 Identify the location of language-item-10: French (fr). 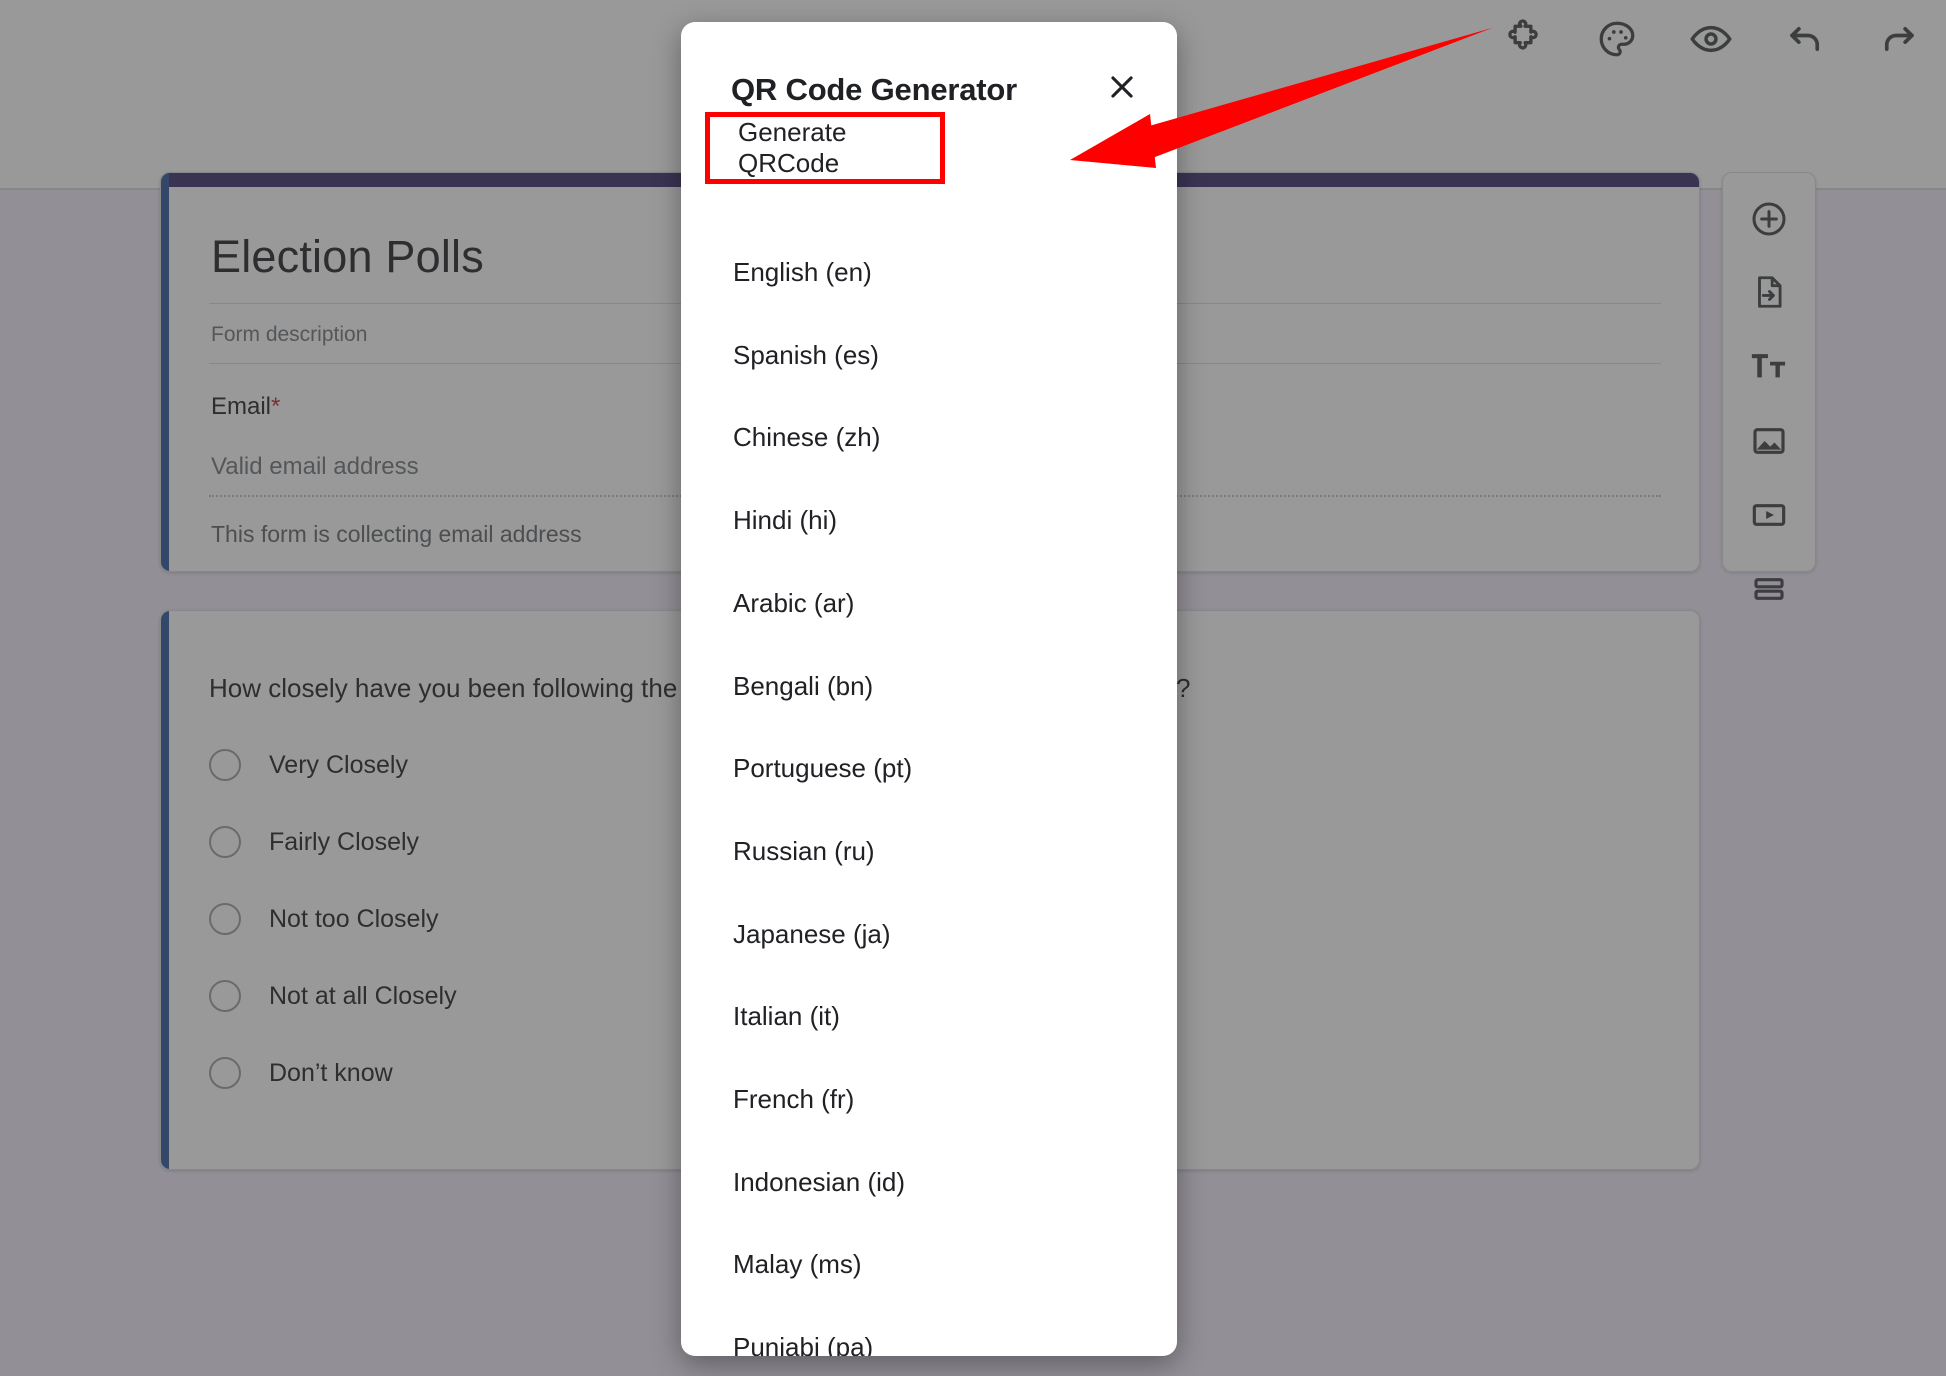
(793, 1099).